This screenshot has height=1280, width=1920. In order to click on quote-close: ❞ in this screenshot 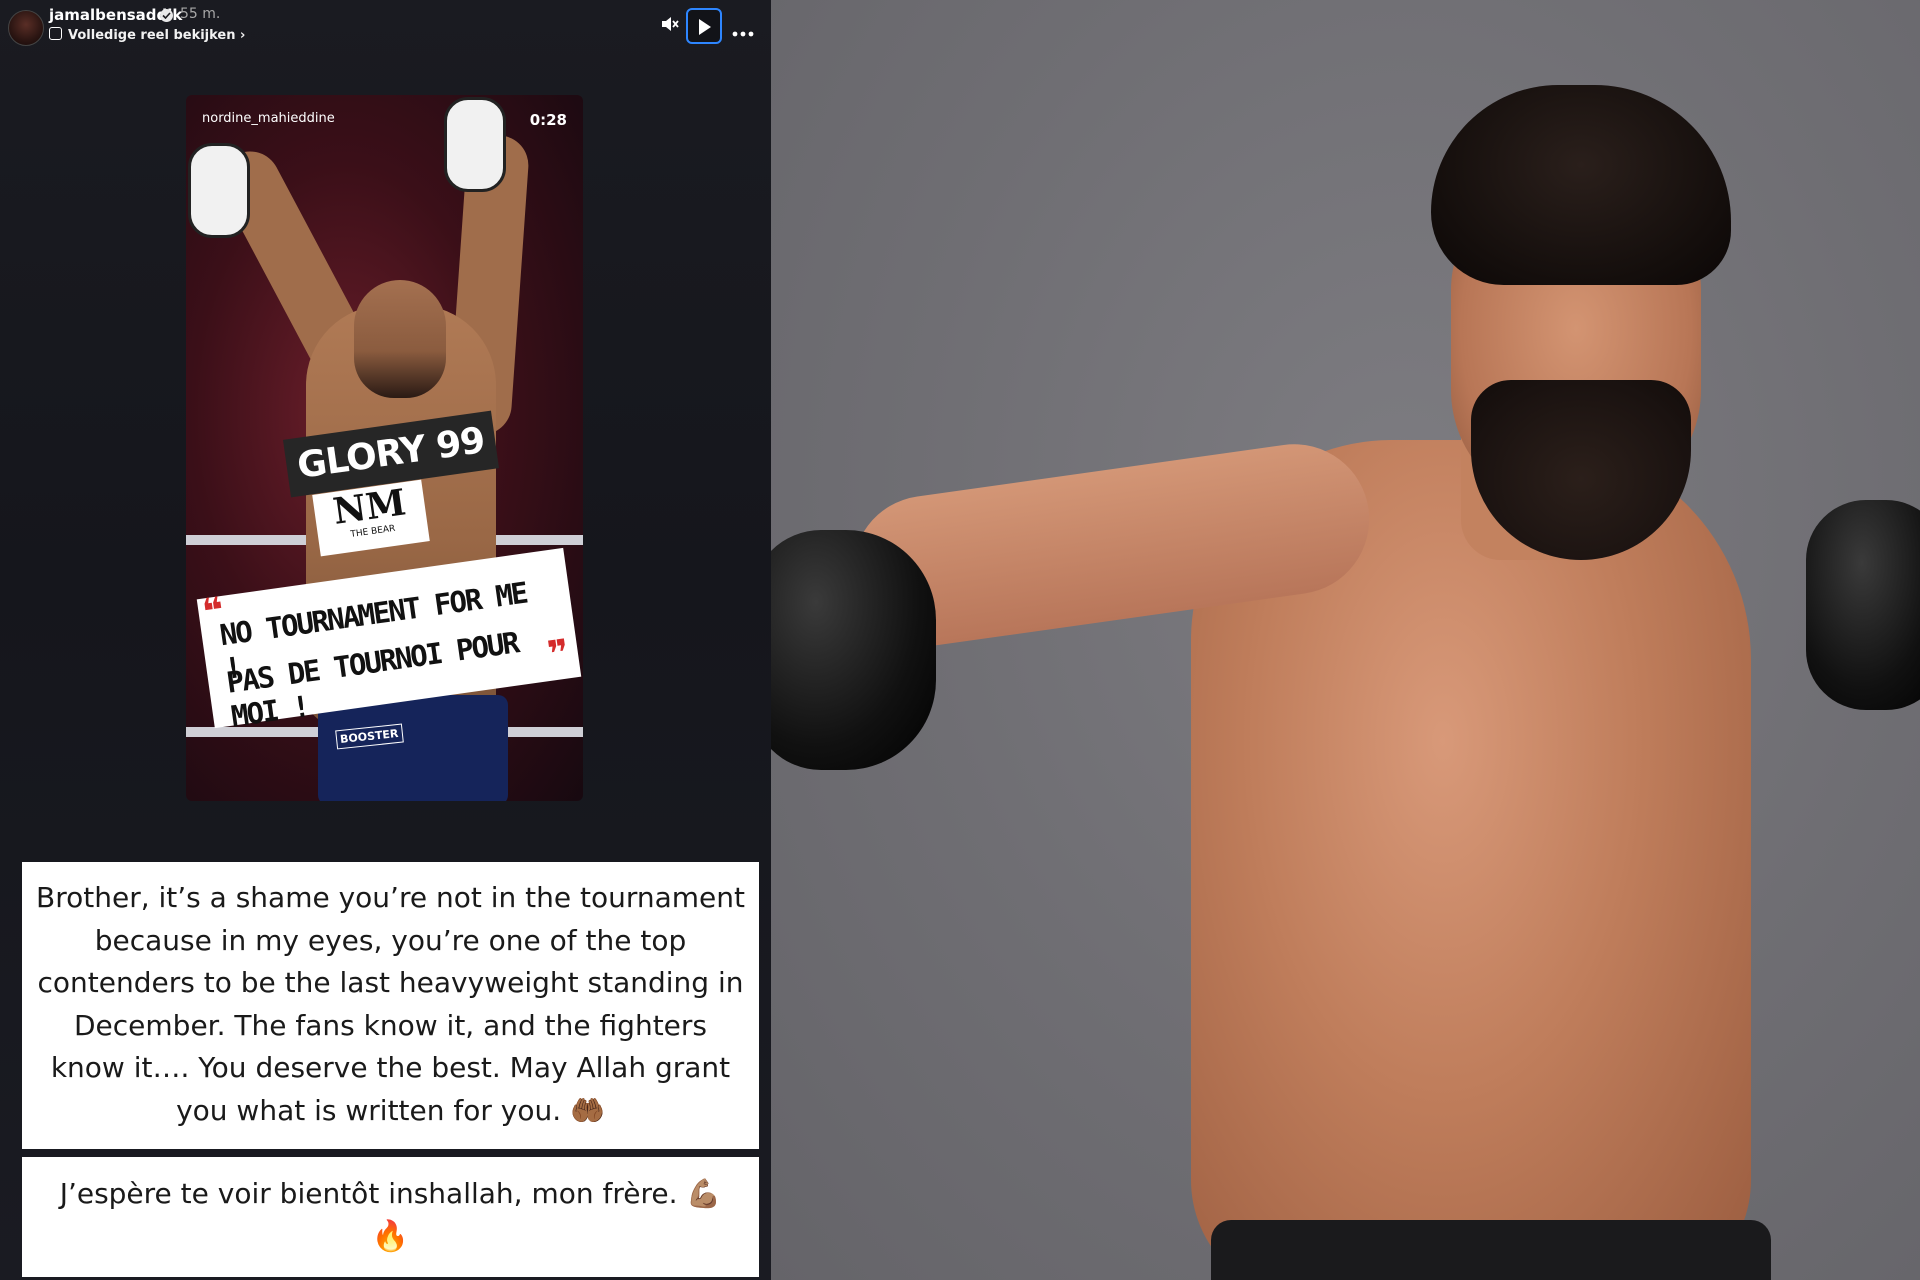, I will do `click(558, 654)`.